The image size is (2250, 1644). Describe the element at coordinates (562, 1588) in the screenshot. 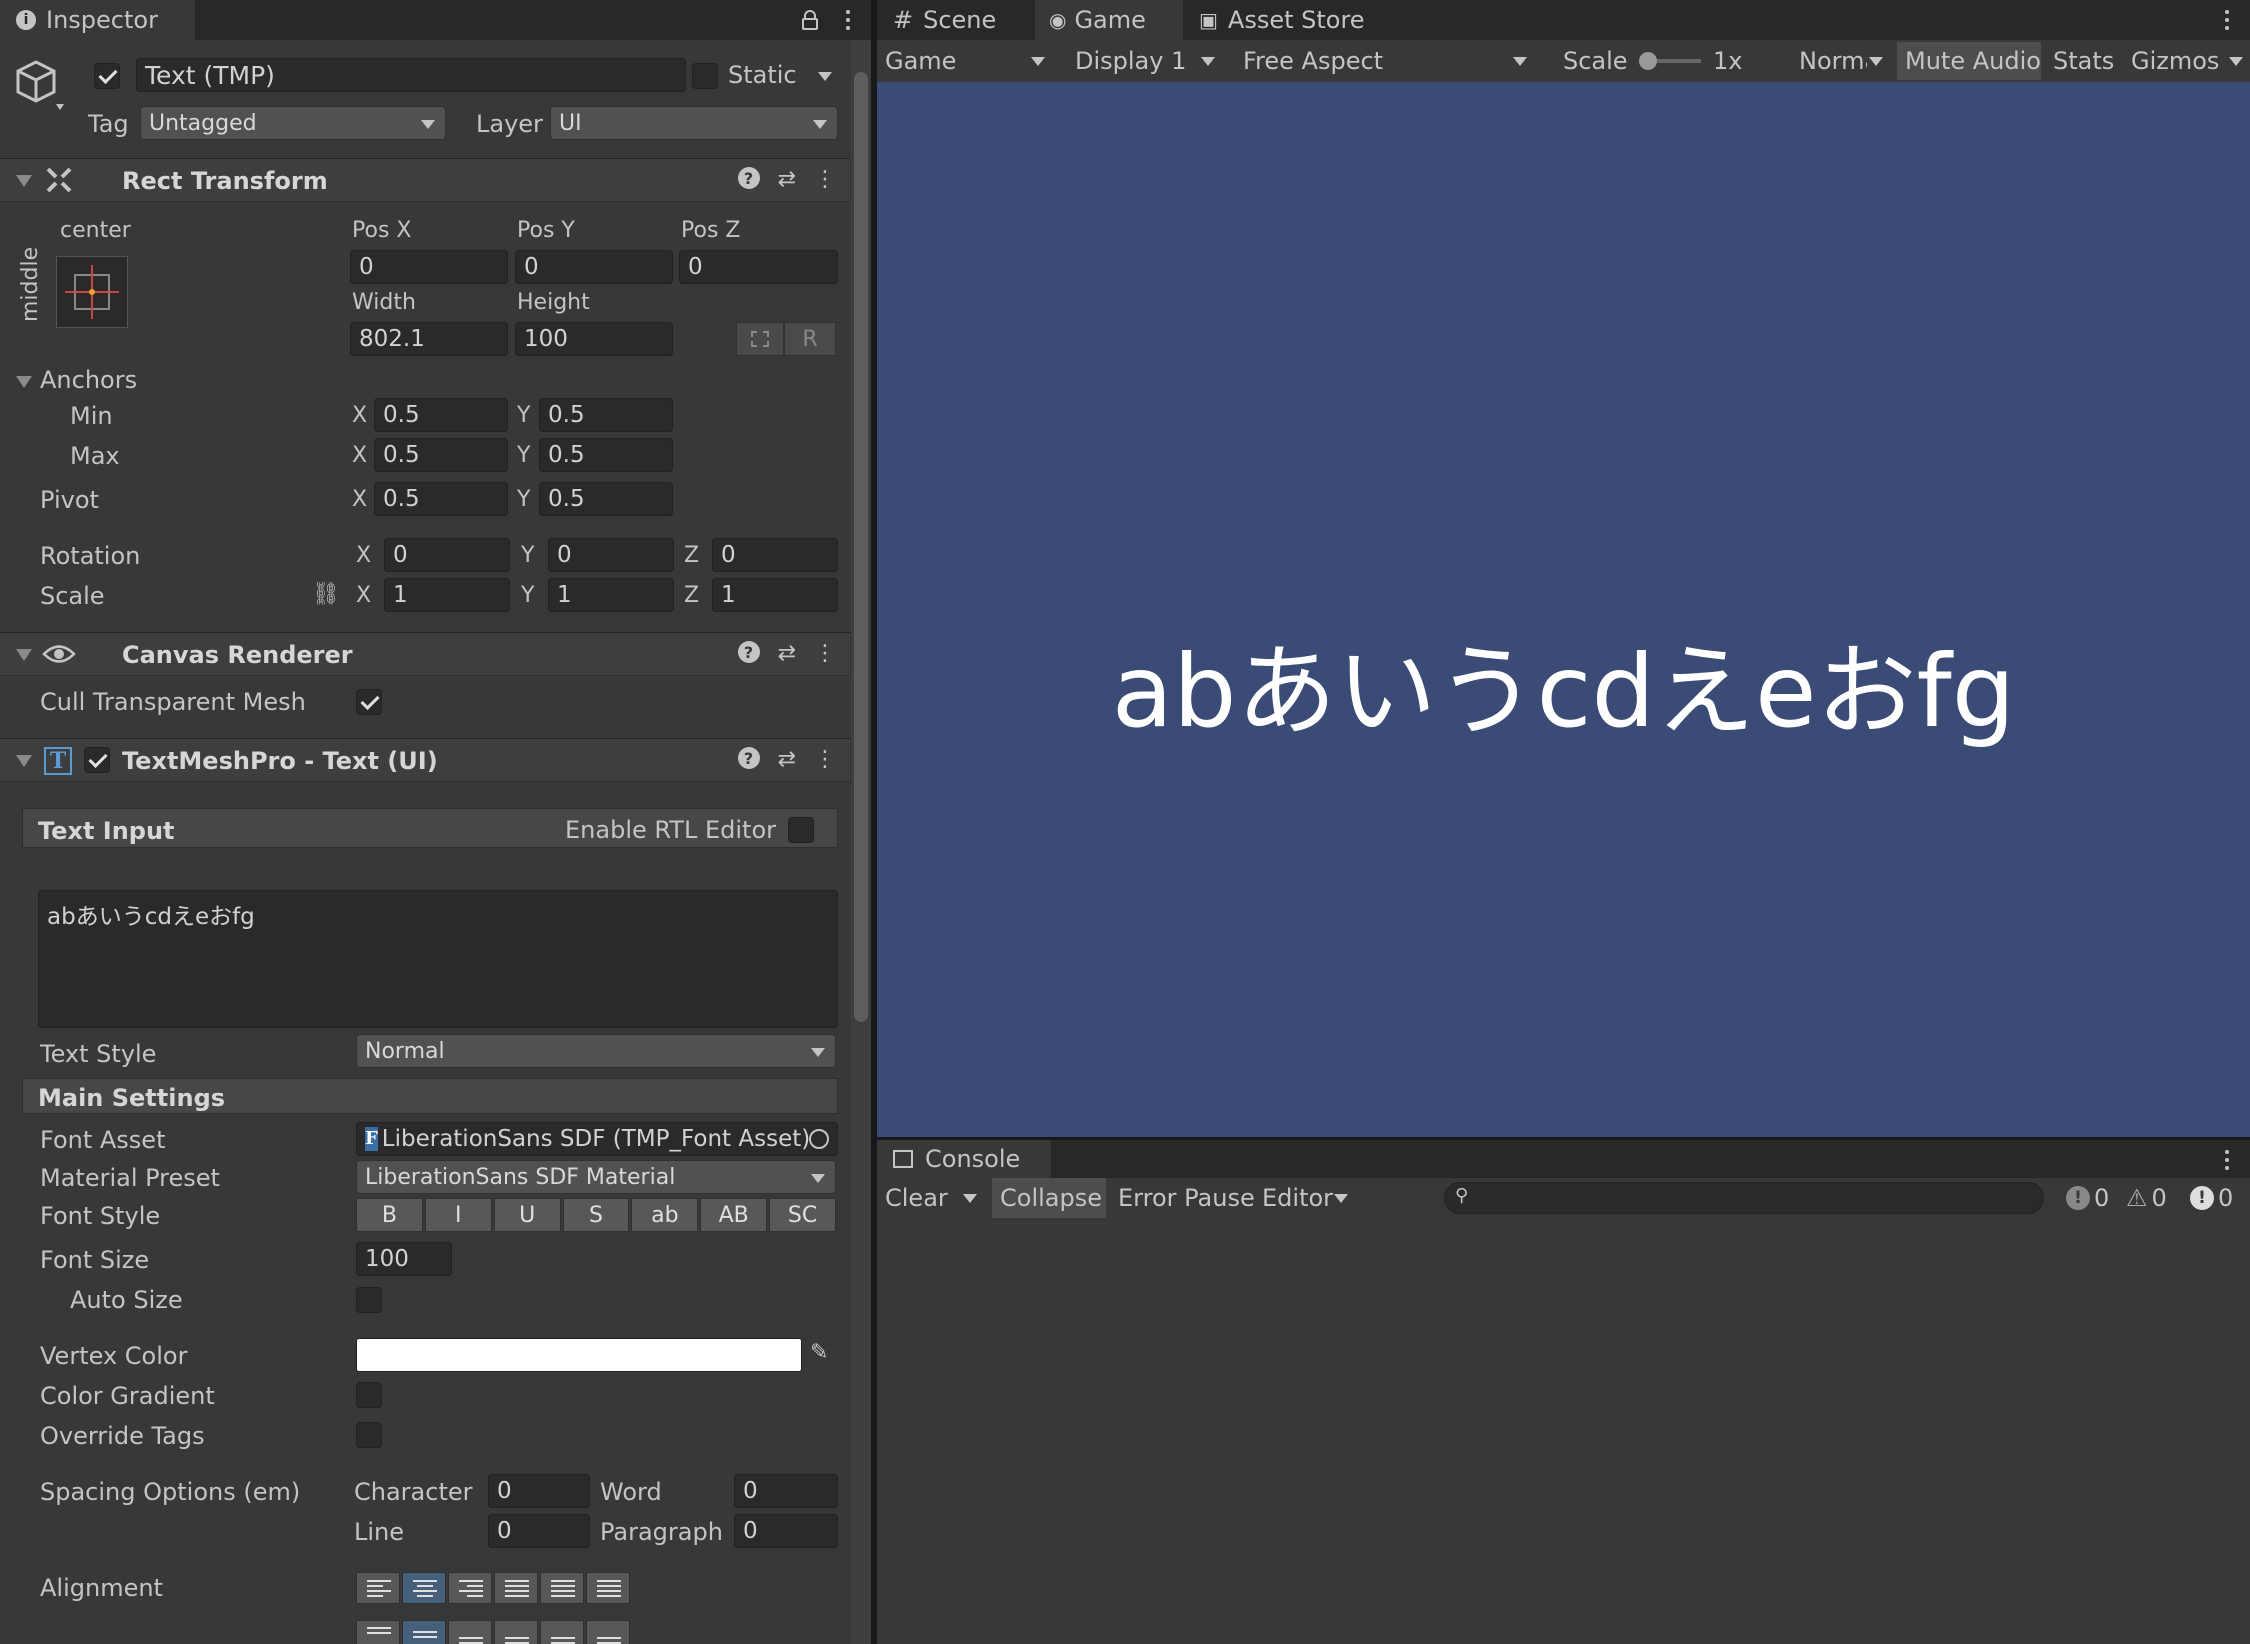

I see `align-flush-button` at that location.